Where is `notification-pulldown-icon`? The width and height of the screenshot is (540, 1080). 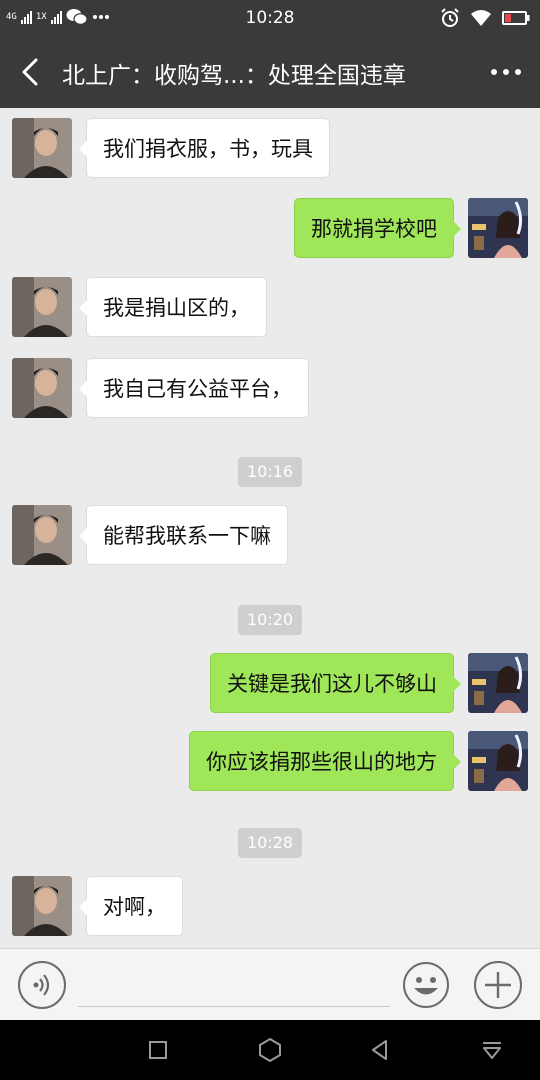 notification-pulldown-icon is located at coordinates (492, 1050).